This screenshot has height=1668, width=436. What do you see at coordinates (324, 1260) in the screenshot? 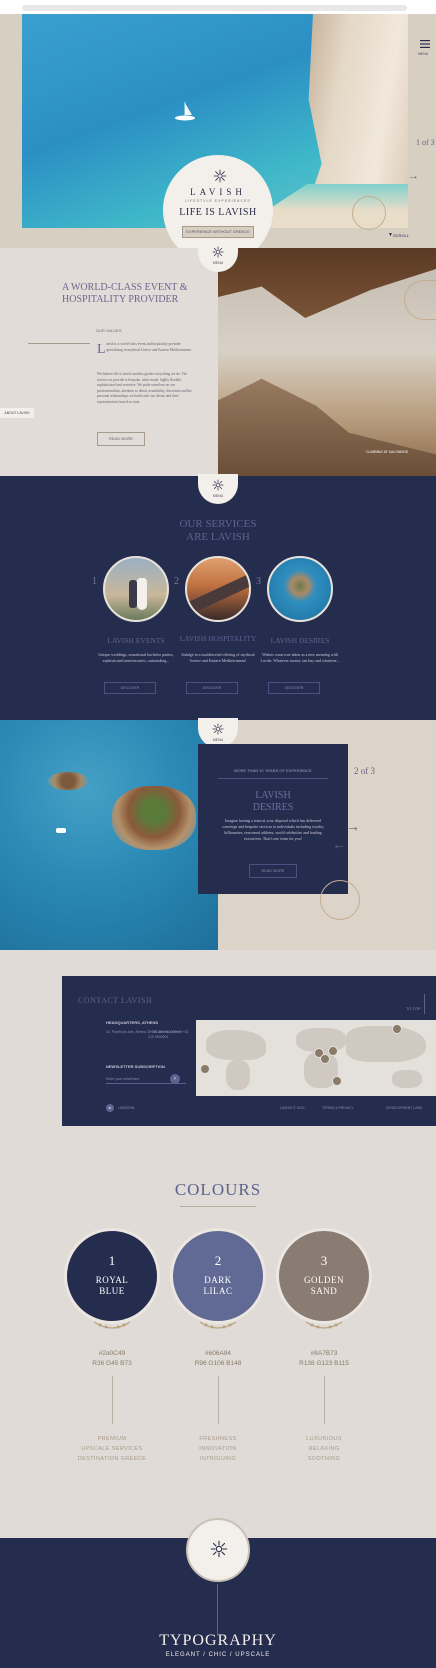
I see `swatch-number: 3` at bounding box center [324, 1260].